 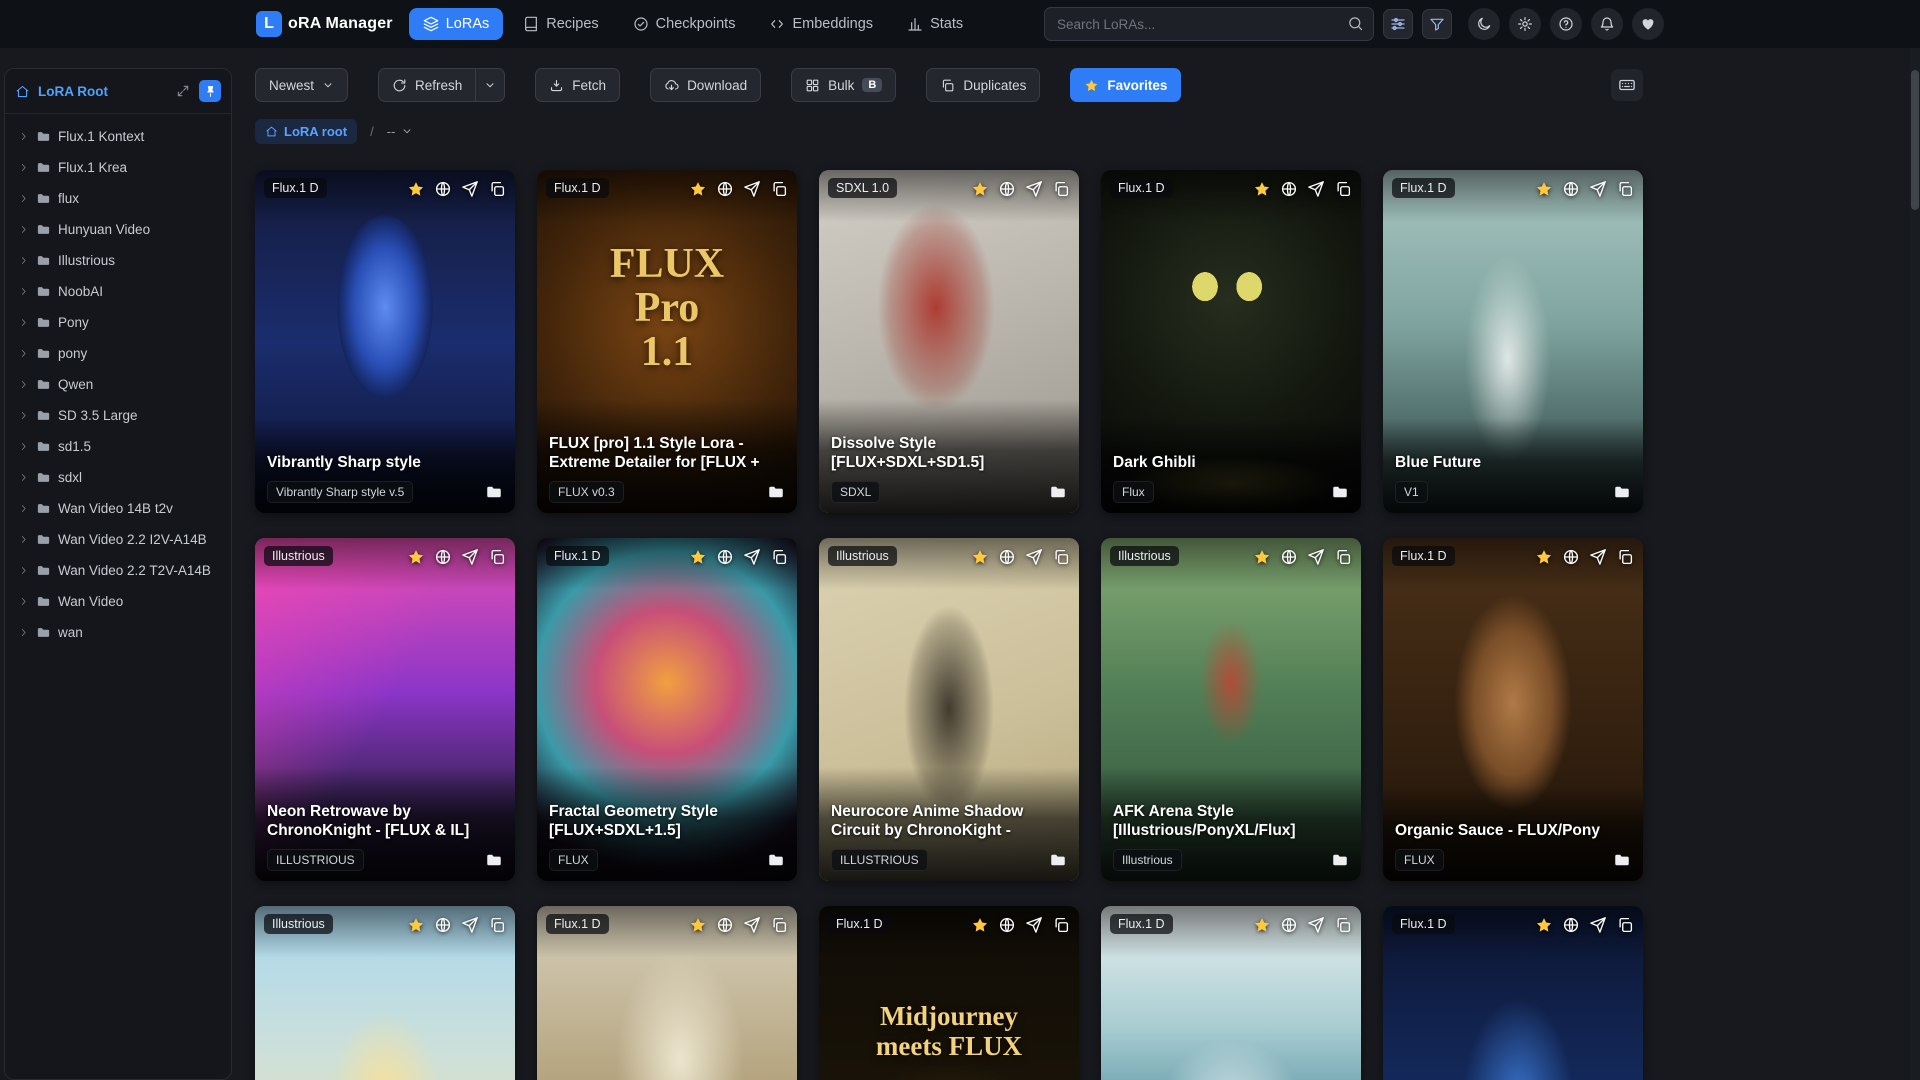 What do you see at coordinates (983, 85) in the screenshot?
I see `duplicates-button: Duplicates` at bounding box center [983, 85].